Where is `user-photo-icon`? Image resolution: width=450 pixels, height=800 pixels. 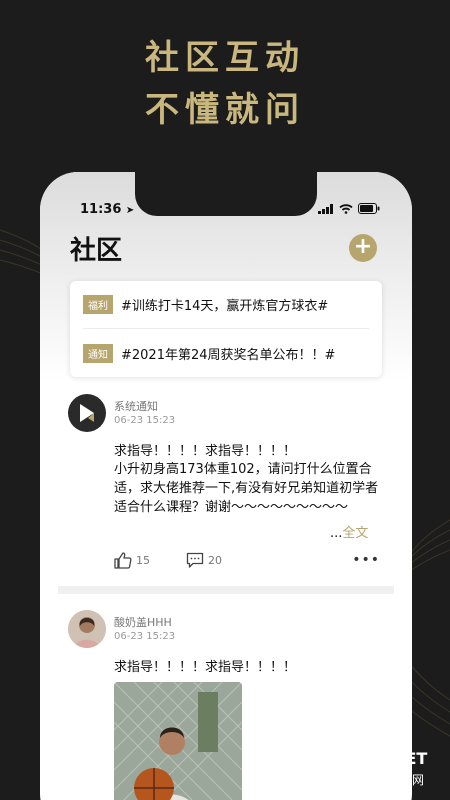 user-photo-icon is located at coordinates (87, 629).